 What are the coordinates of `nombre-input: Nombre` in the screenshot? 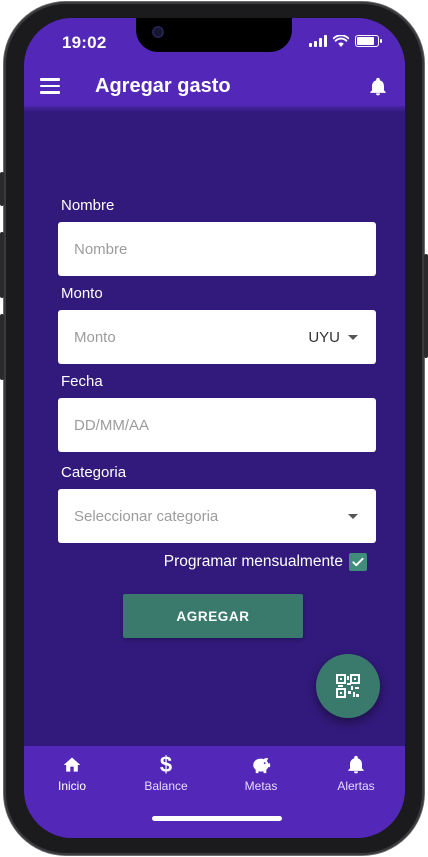 It's located at (217, 249).